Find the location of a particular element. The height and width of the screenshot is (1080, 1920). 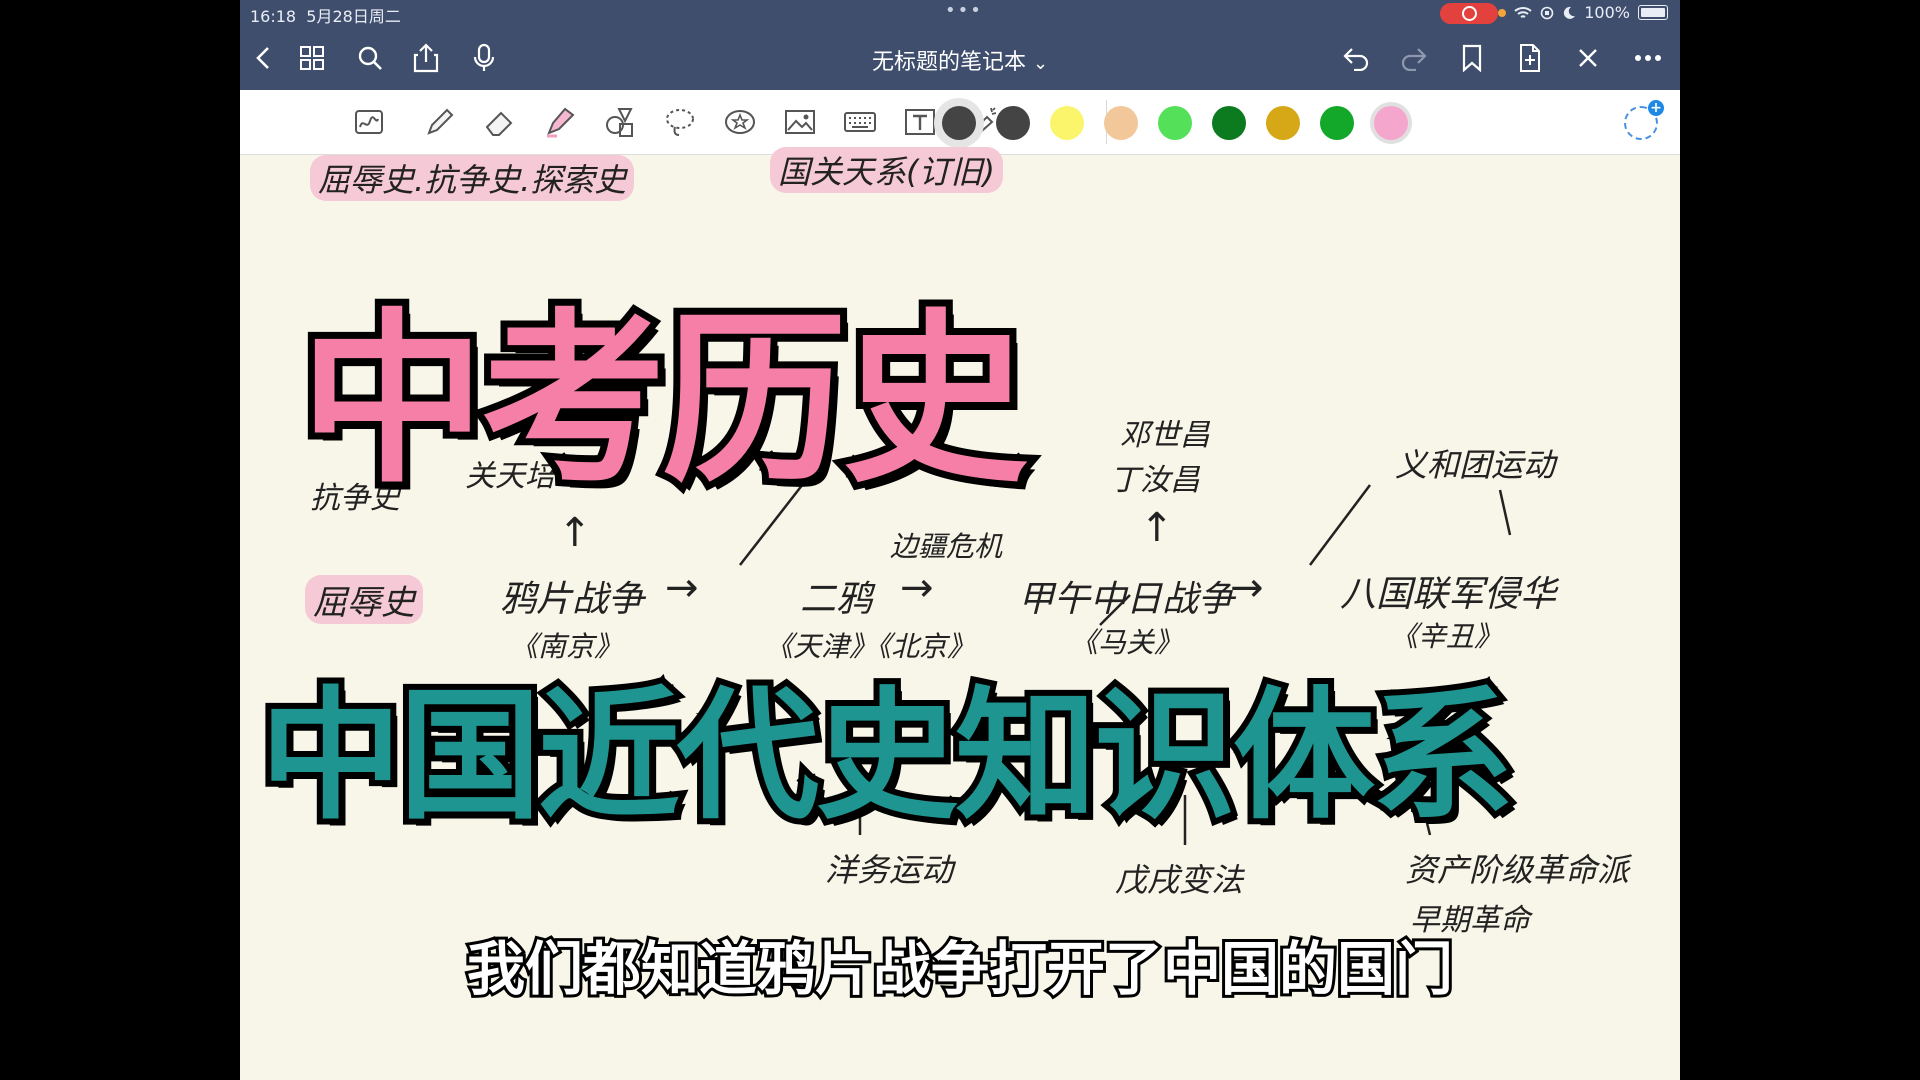

mic-icon is located at coordinates (484, 58).